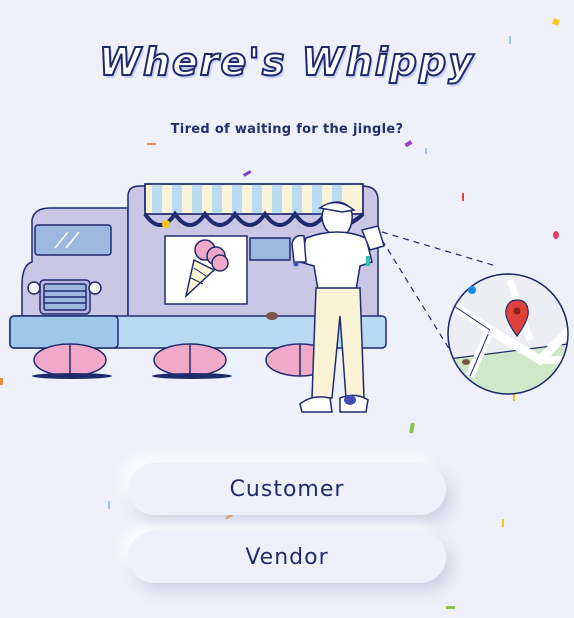 This screenshot has width=574, height=618. Describe the element at coordinates (287, 557) in the screenshot. I see `vendor-button: Vendor` at that location.